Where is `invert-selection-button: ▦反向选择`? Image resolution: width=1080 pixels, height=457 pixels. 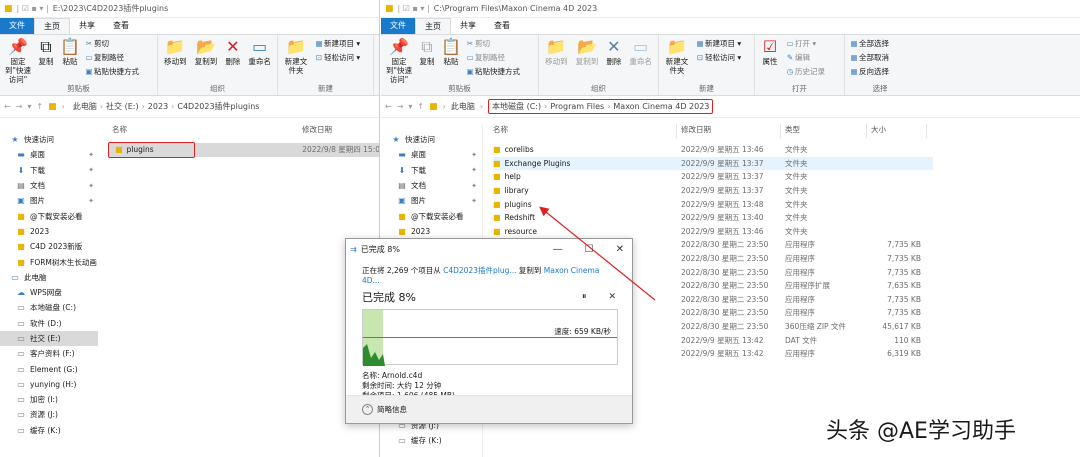 invert-selection-button: ▦反向选择 is located at coordinates (869, 71).